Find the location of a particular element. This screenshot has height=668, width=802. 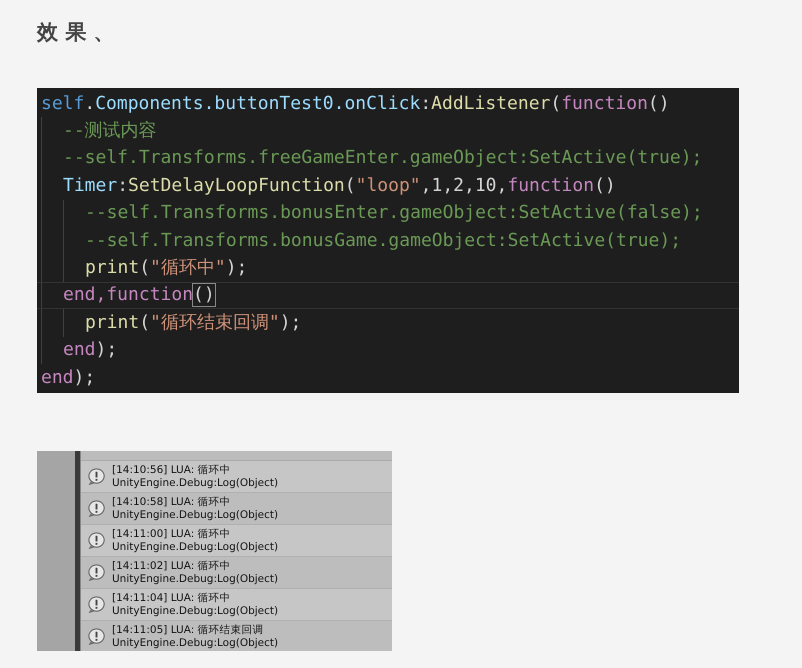

code-line: print("循环结束回调"); is located at coordinates (193, 323).